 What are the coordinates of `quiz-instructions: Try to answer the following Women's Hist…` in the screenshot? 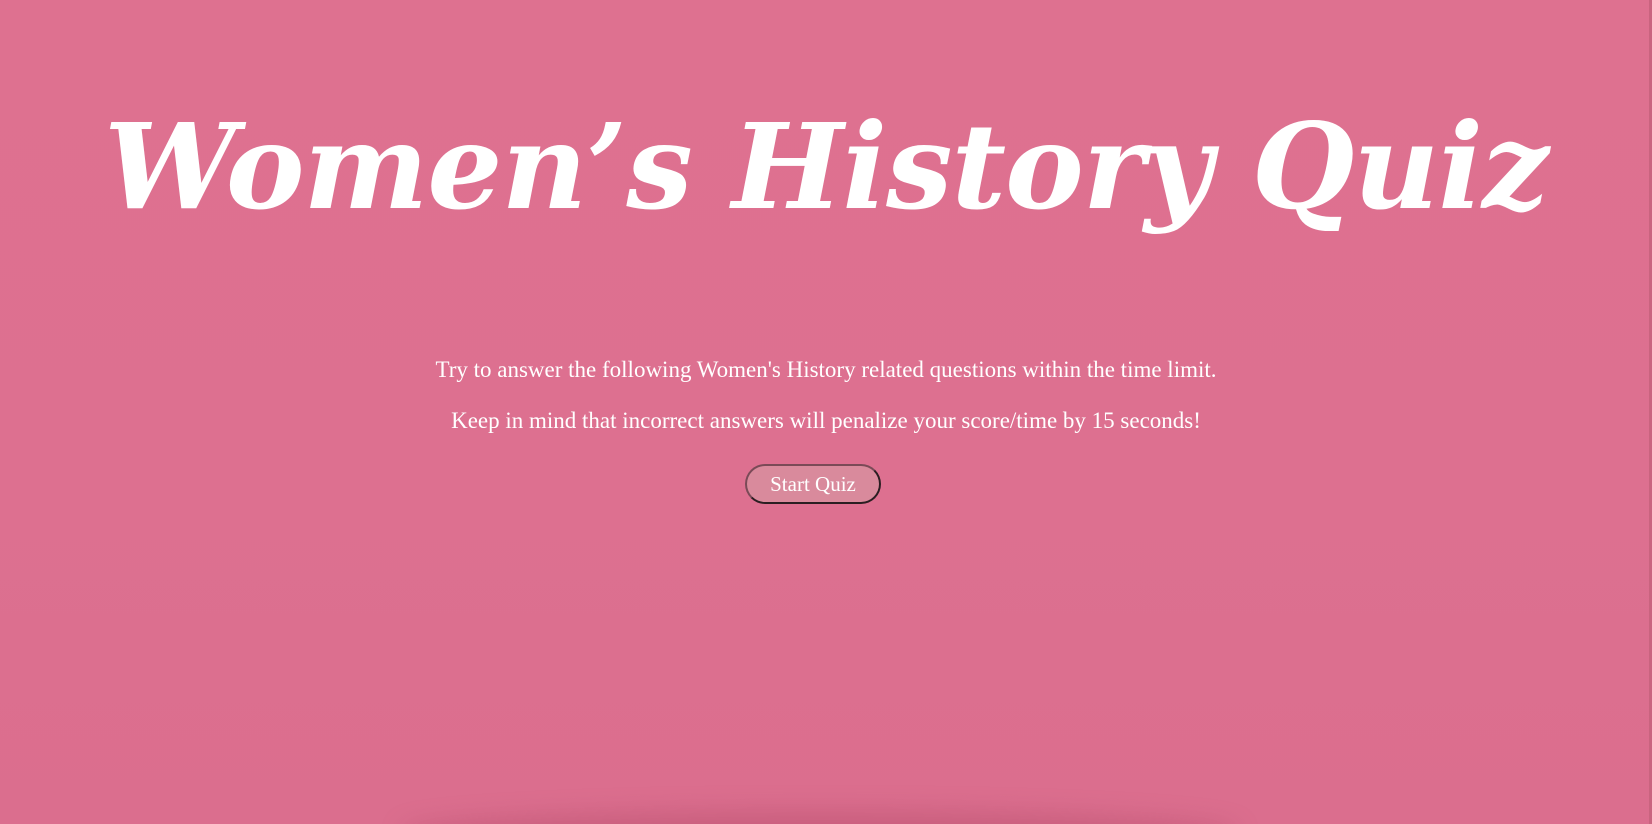 It's located at (826, 395).